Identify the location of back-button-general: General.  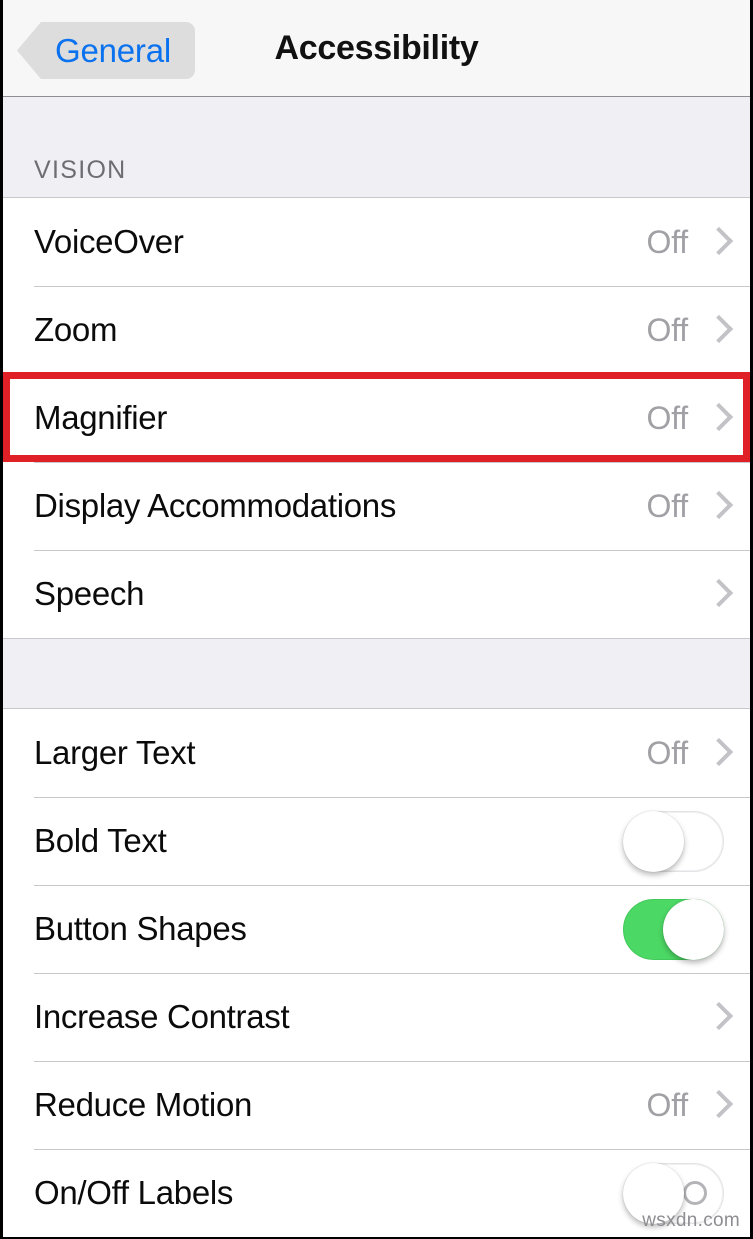
(106, 50).